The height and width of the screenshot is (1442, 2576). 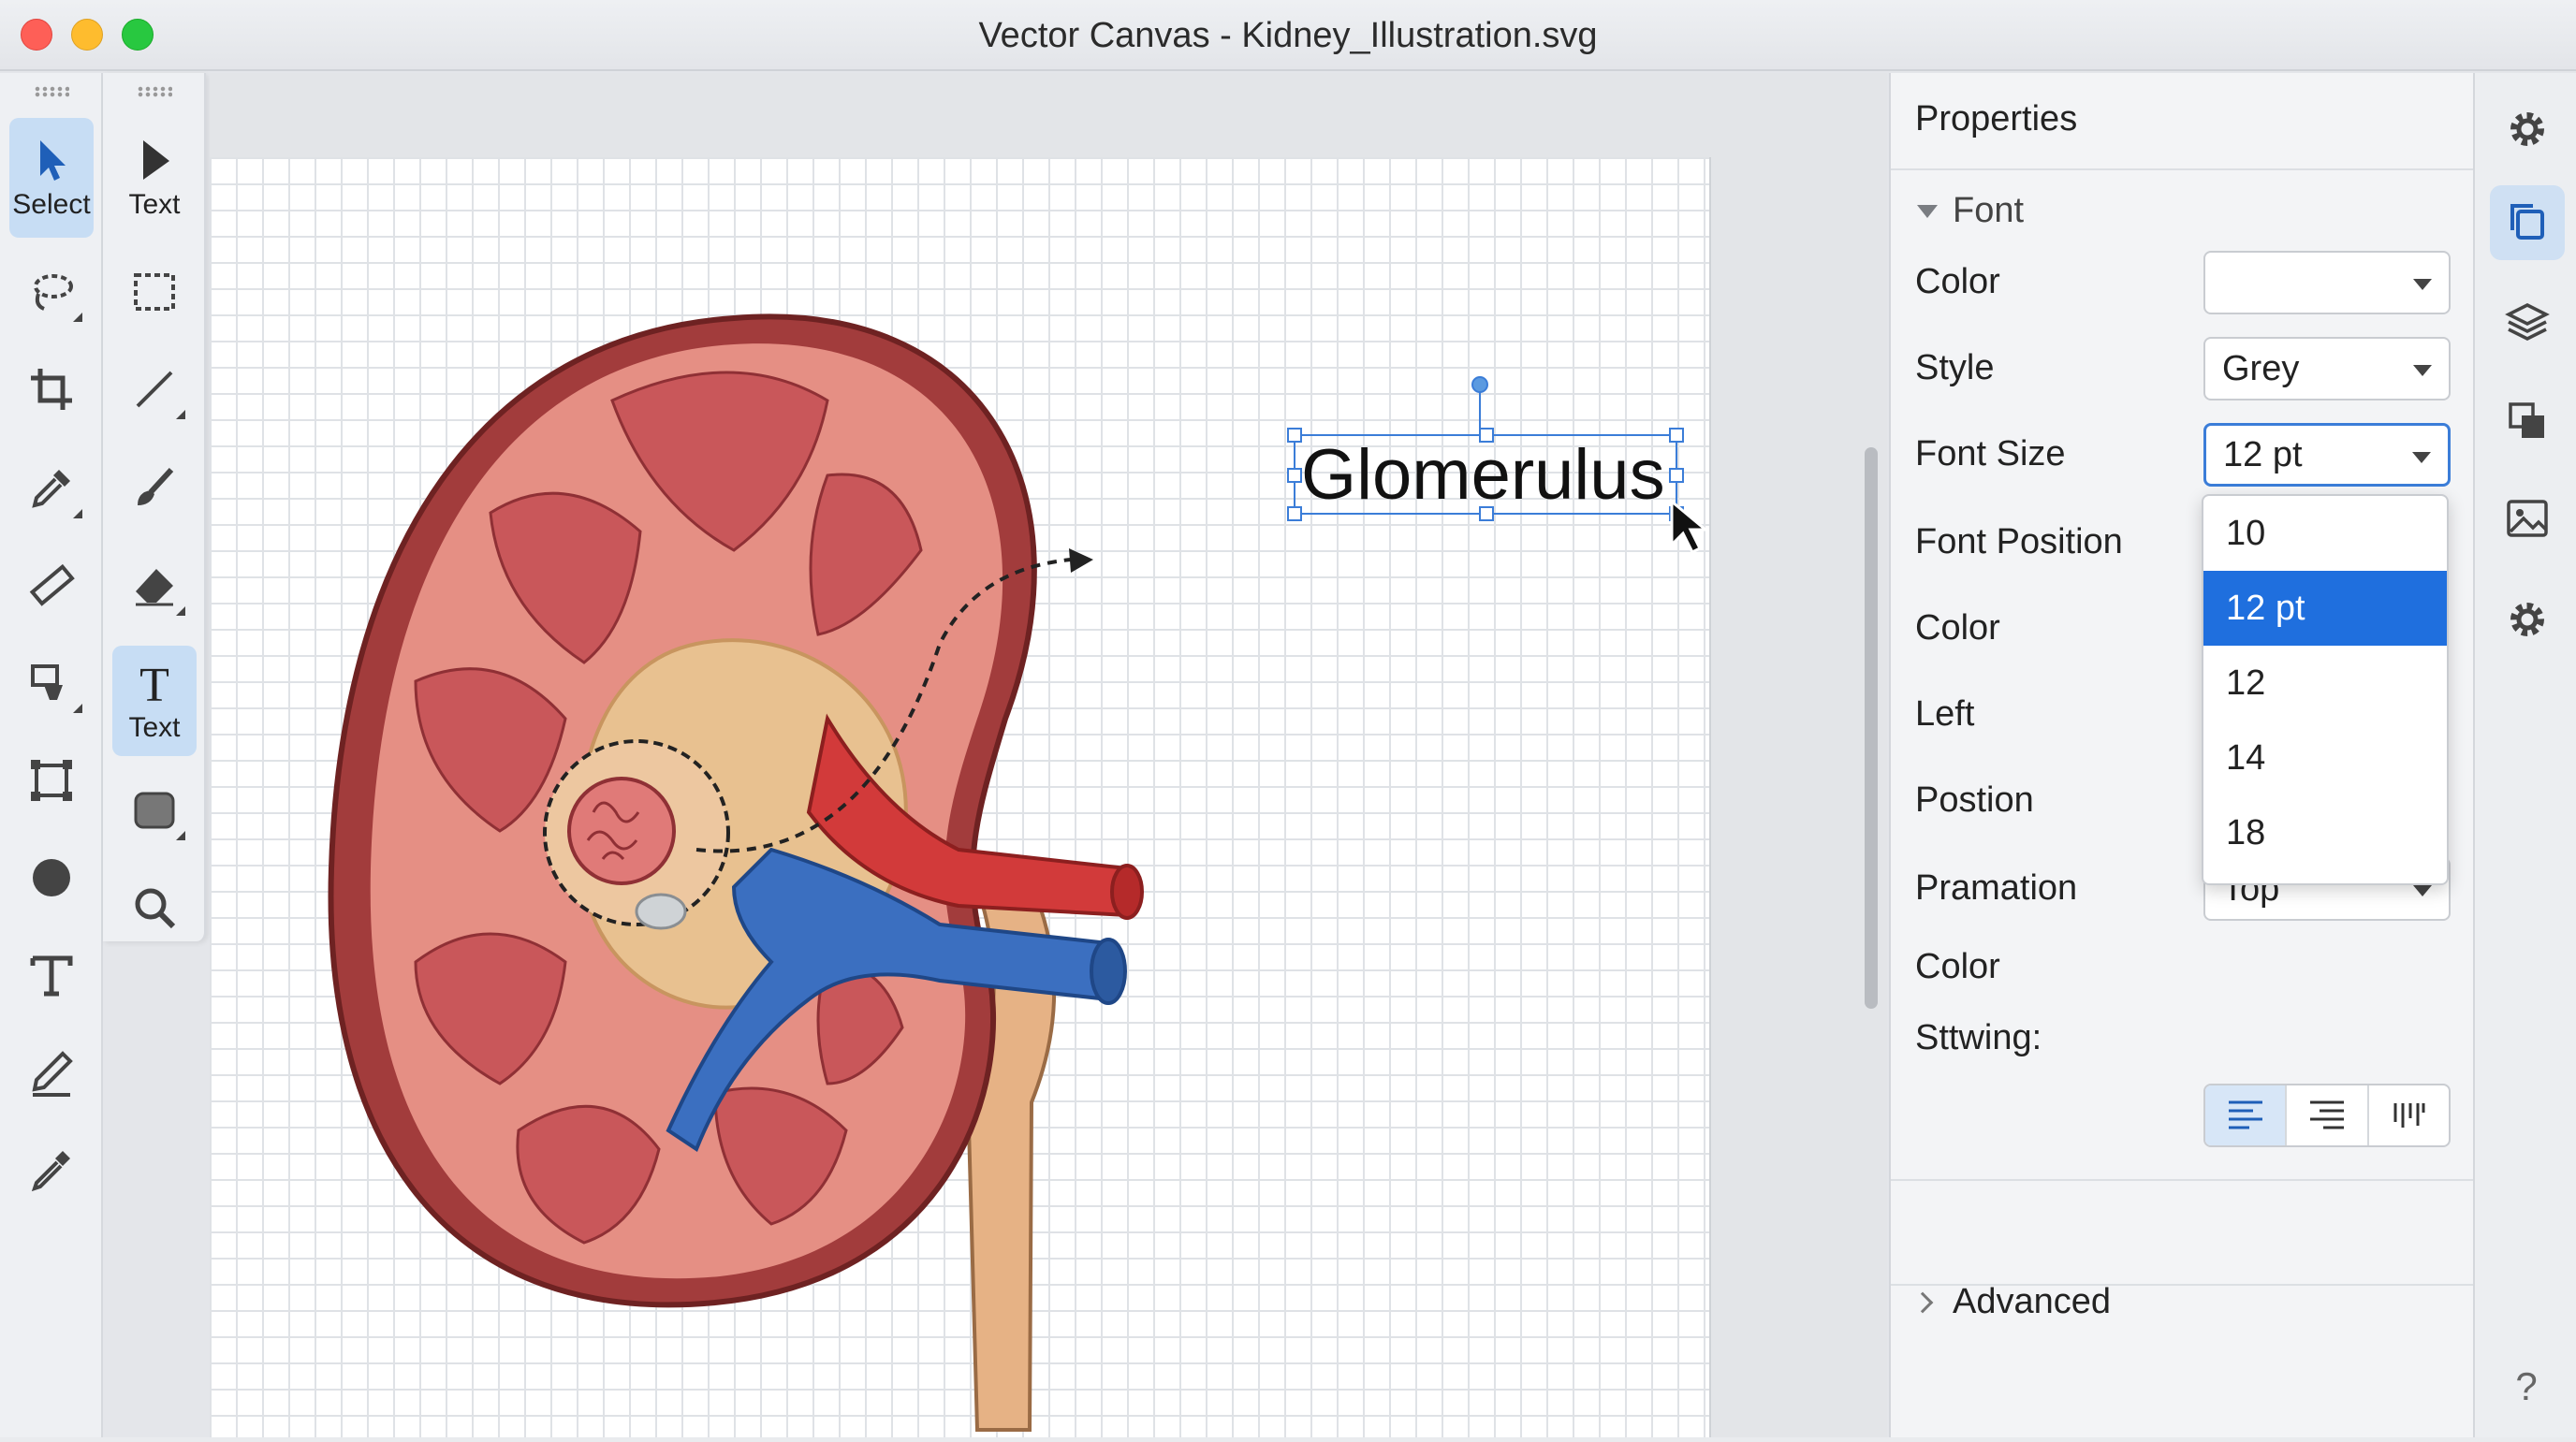 What do you see at coordinates (2325, 533) in the screenshot?
I see `font-size-option: 10` at bounding box center [2325, 533].